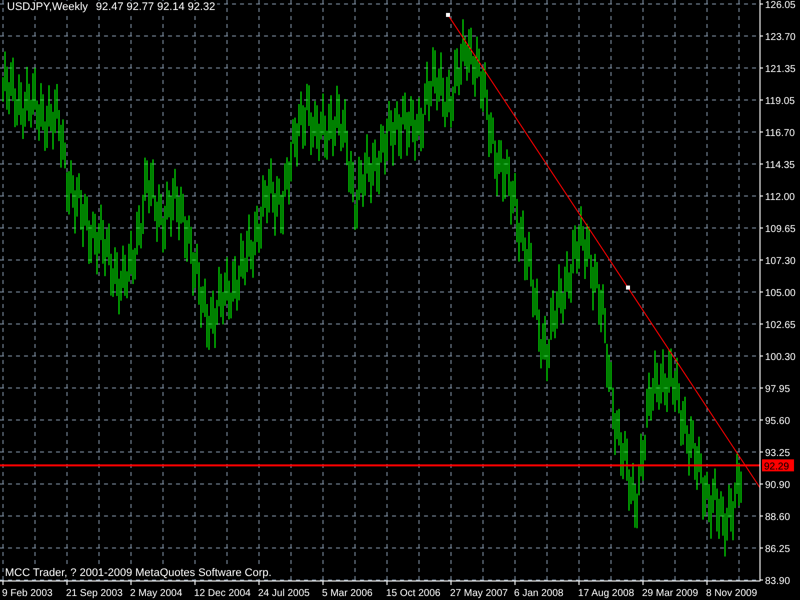  I want to click on date-label: 15 Oct 2006, so click(413, 593).